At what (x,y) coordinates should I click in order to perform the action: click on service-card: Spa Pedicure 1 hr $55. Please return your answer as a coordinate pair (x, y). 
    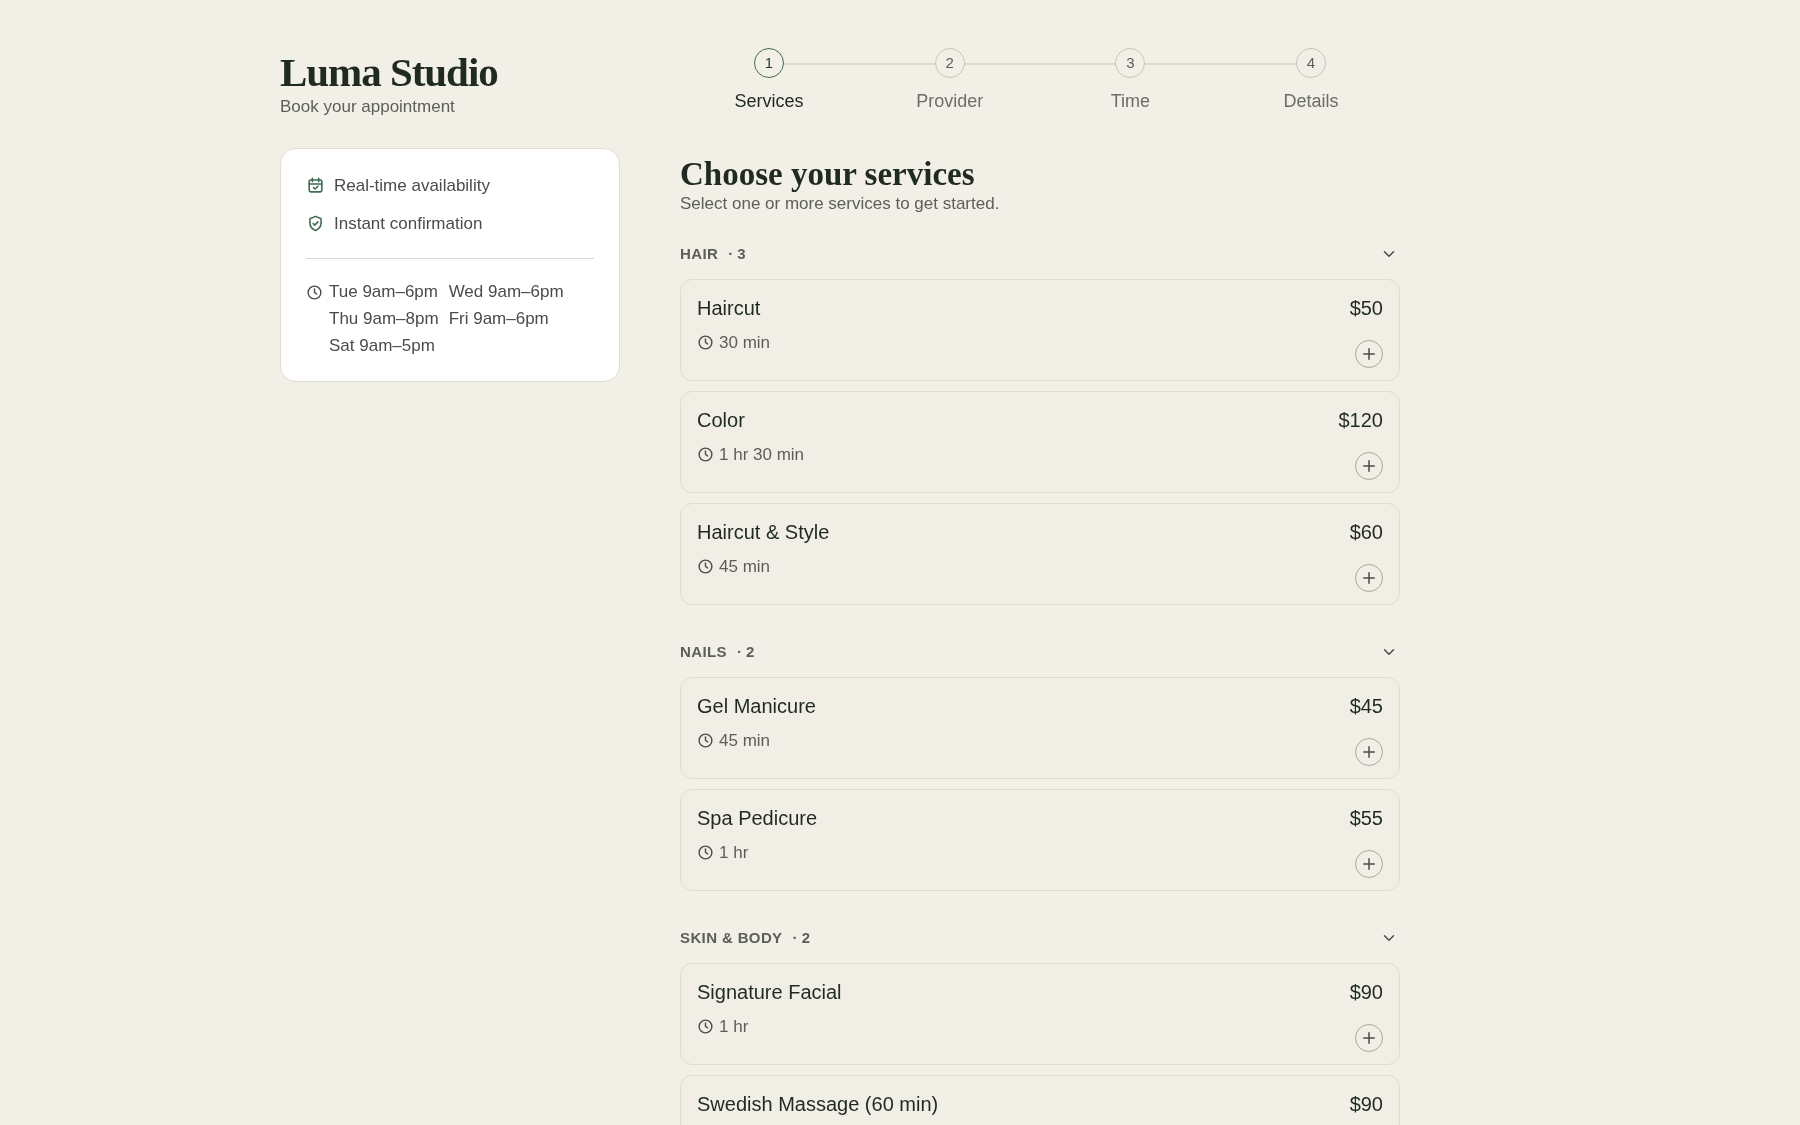
    Looking at the image, I should click on (1040, 840).